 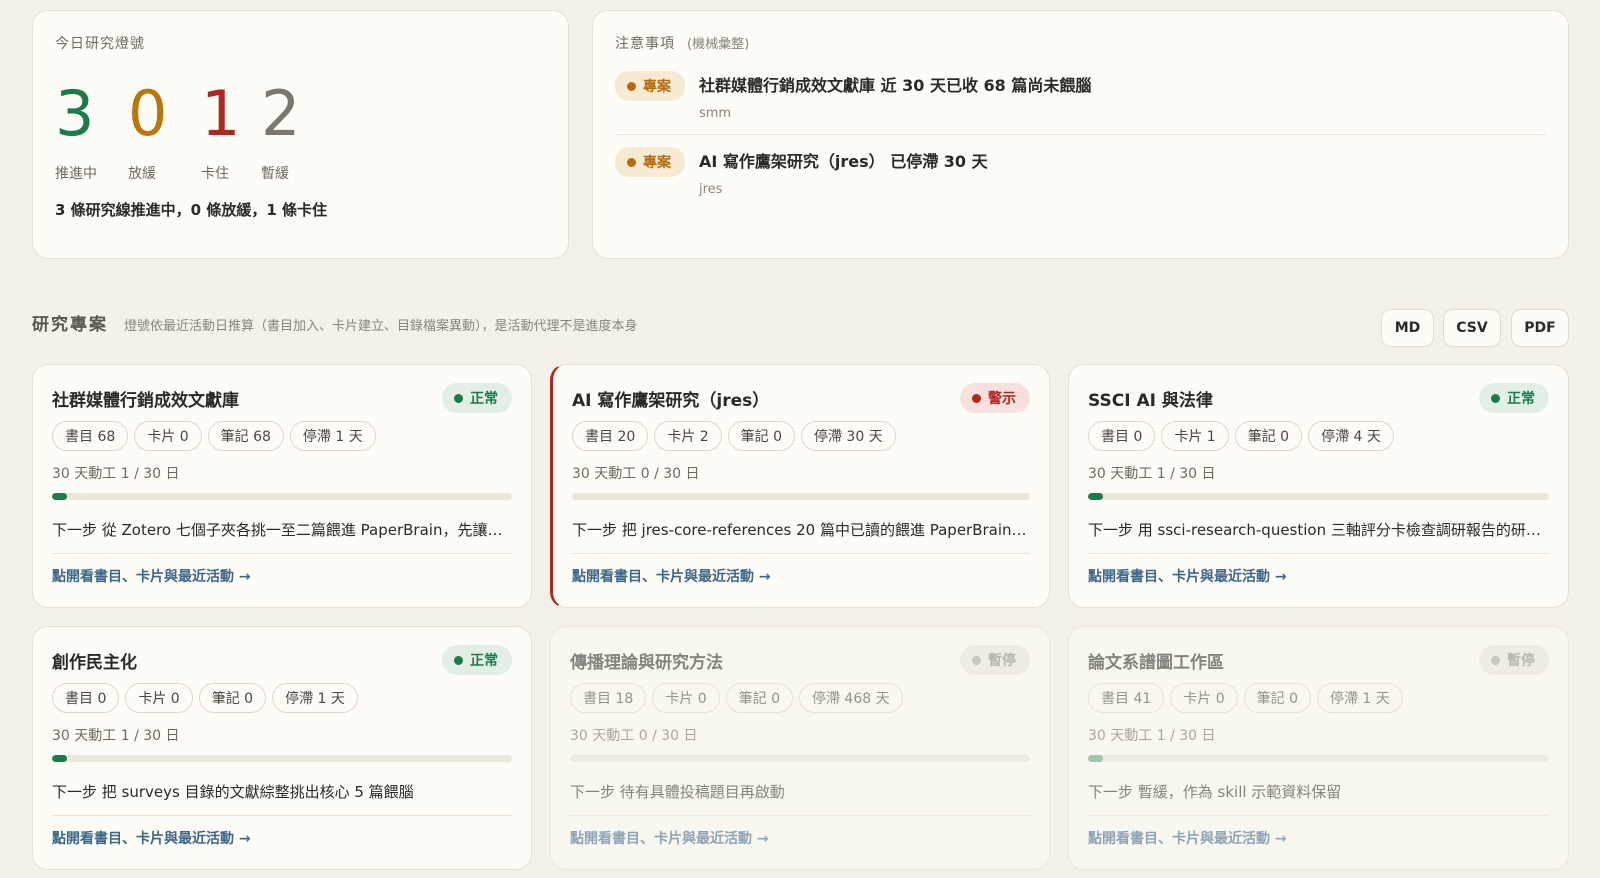 I want to click on light-count-stuck: 1, so click(x=231, y=114).